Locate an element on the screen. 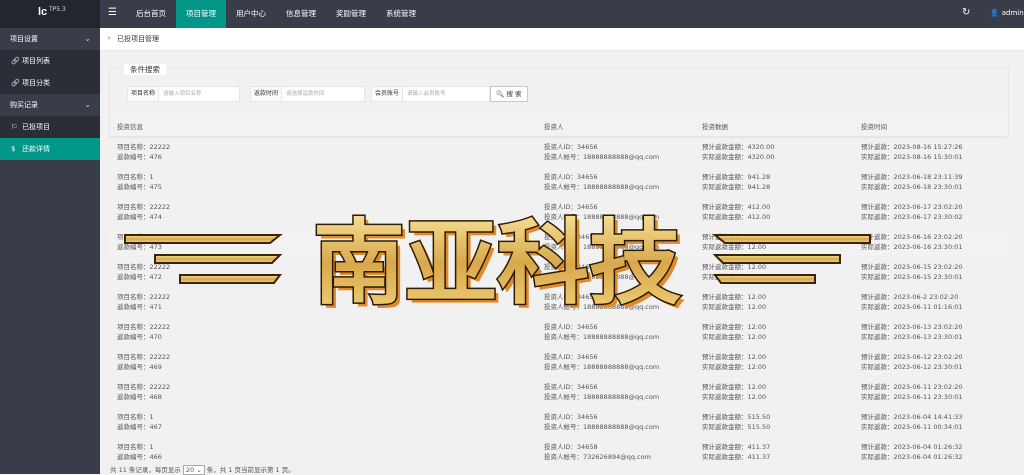  sidebar-item-invested-projects: ⚐ 已投项目 is located at coordinates (50, 127).